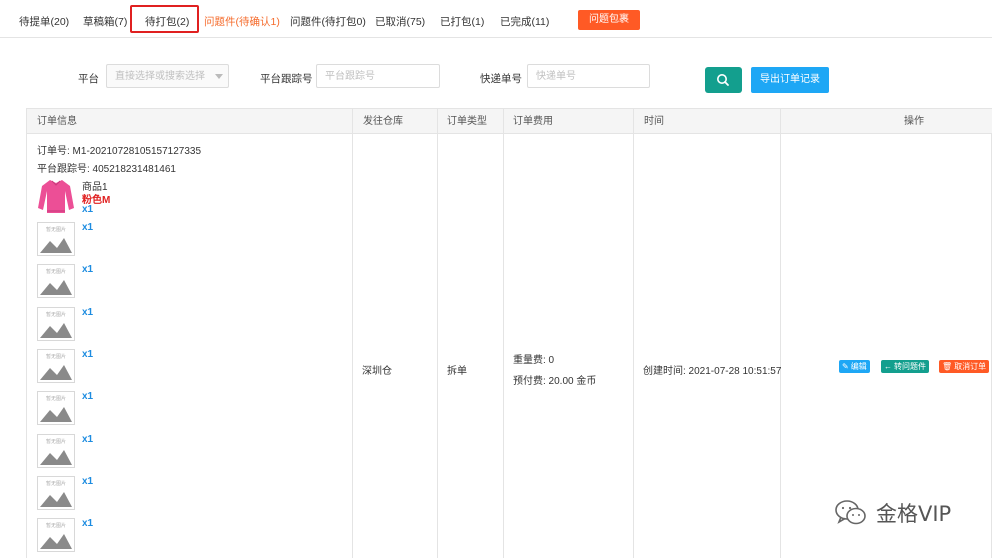 This screenshot has width=992, height=558. I want to click on tab-completed: 已完成(11), so click(524, 21).